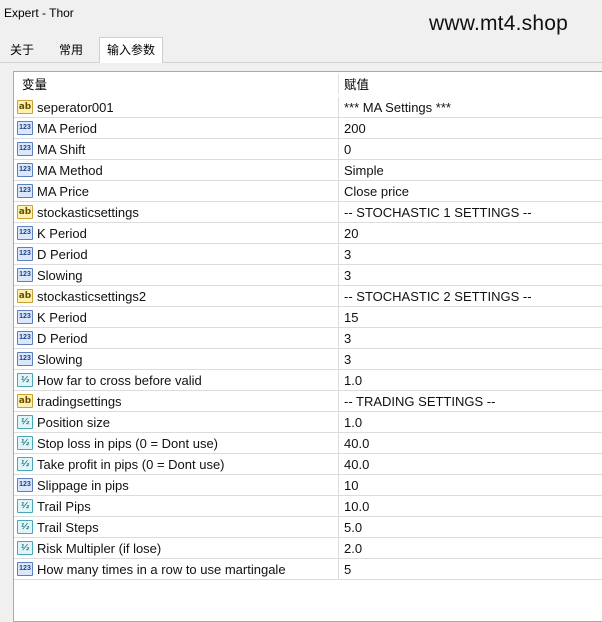 Image resolution: width=602 pixels, height=622 pixels. I want to click on parameter-row: ½ Position size 1.0, so click(308, 422).